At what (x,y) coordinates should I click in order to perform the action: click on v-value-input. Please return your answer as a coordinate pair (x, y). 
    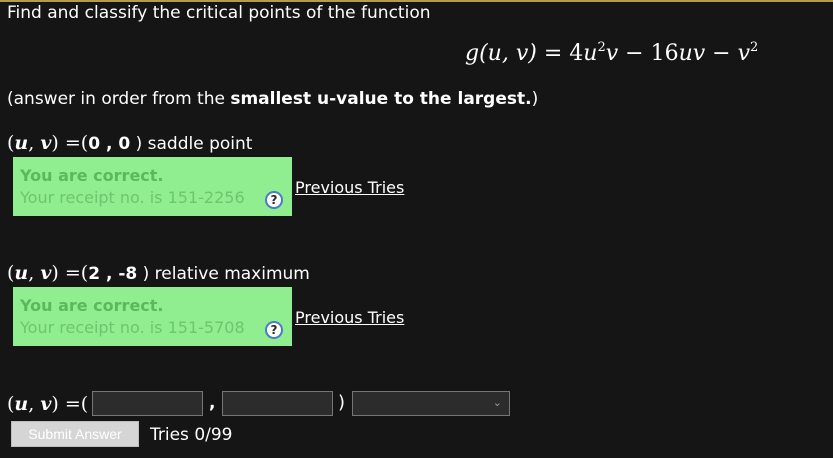
    Looking at the image, I should click on (277, 403).